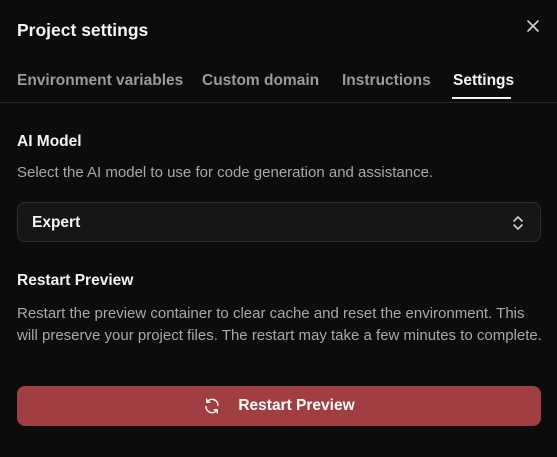 This screenshot has width=557, height=457. I want to click on restart-preview-button: Restart Preview, so click(279, 406).